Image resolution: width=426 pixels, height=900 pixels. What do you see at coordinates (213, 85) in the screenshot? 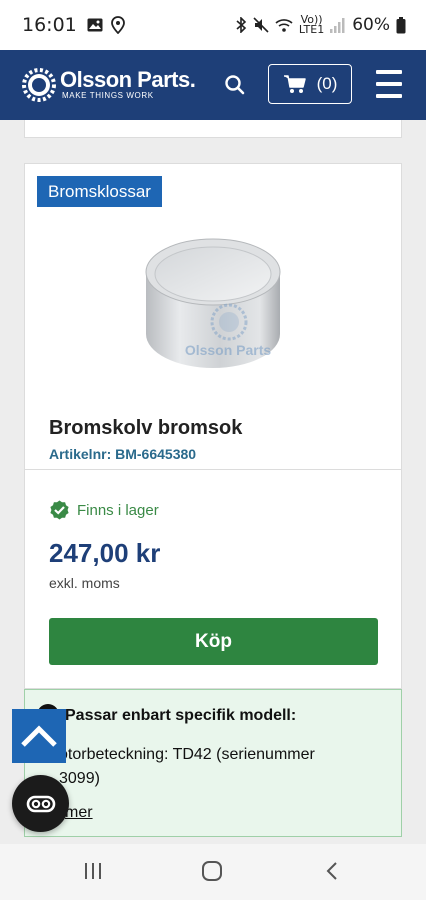
I see `site-header: Olsson Parts. MAKE THINGS WORK (0)` at bounding box center [213, 85].